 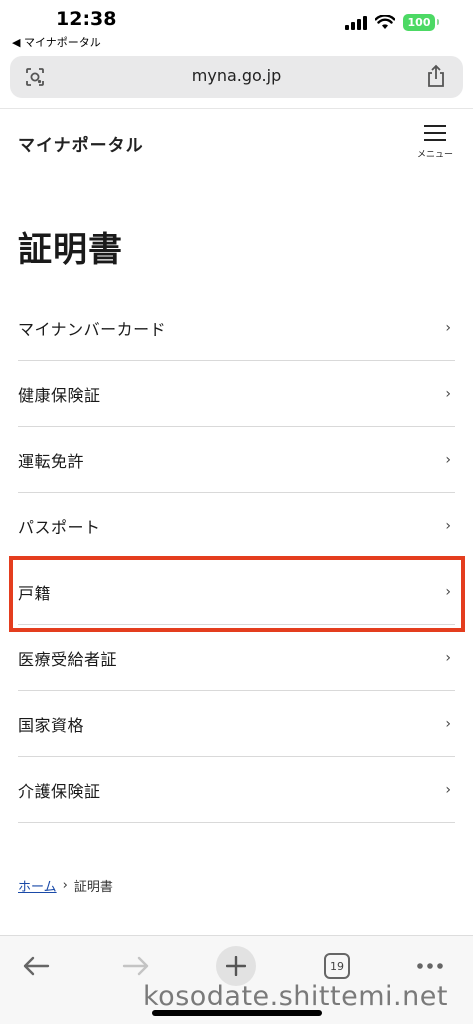 What do you see at coordinates (236, 26) in the screenshot?
I see `status-bar: 12:38 ◀ マイナポータル 100` at bounding box center [236, 26].